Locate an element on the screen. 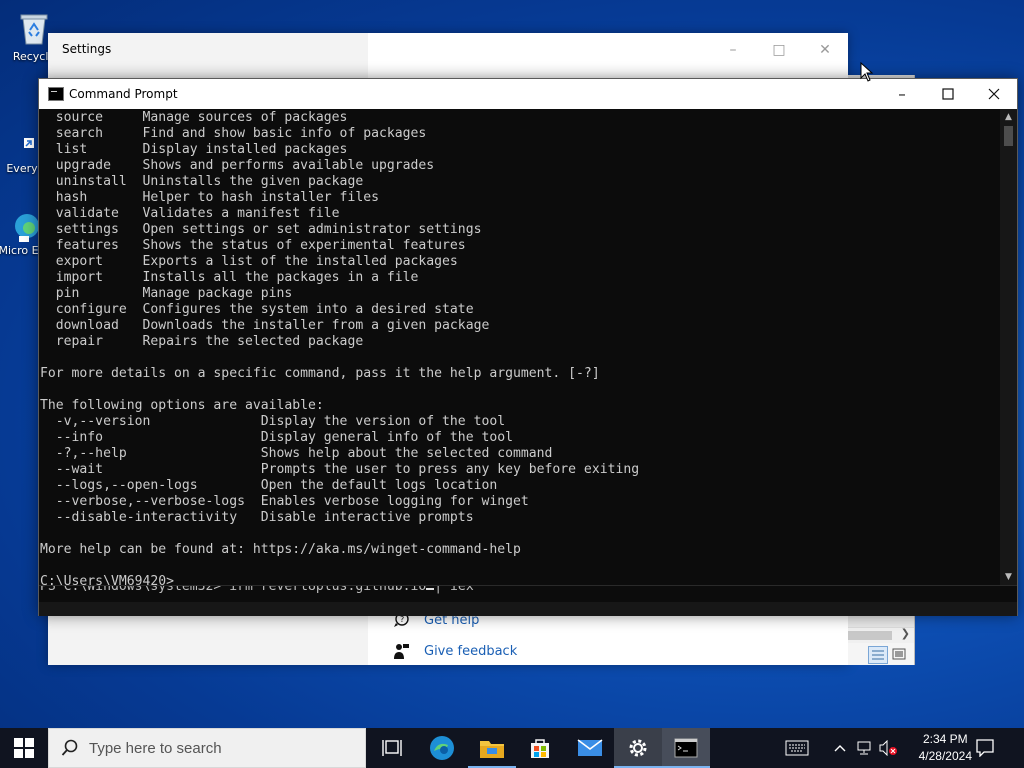  file-explorer-icon is located at coordinates (492, 749).